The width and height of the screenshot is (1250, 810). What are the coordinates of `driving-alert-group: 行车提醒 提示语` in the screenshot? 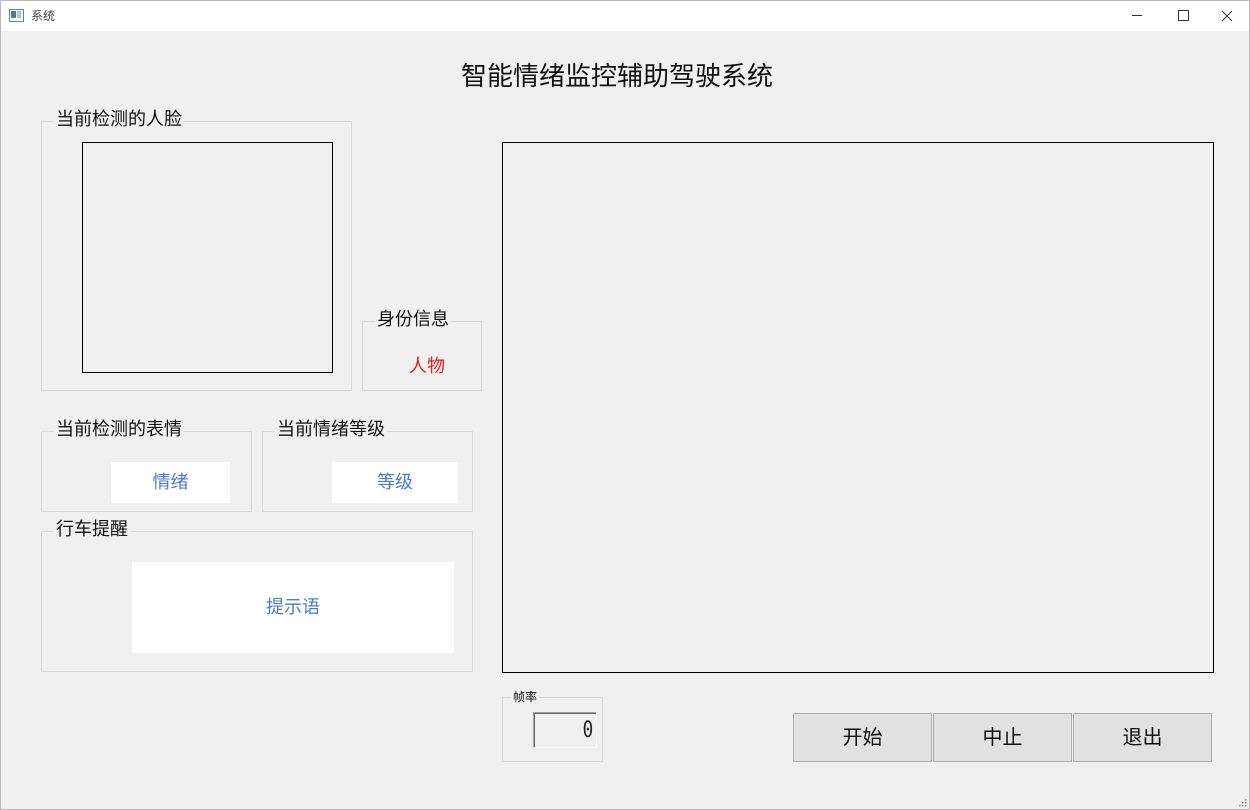 It's located at (257, 595).